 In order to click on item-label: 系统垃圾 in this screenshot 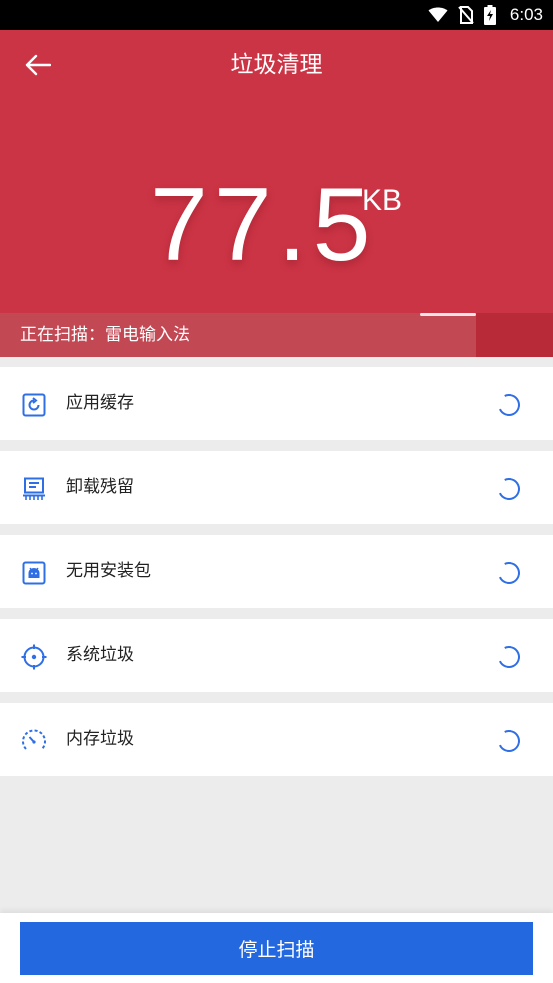, I will do `click(100, 655)`.